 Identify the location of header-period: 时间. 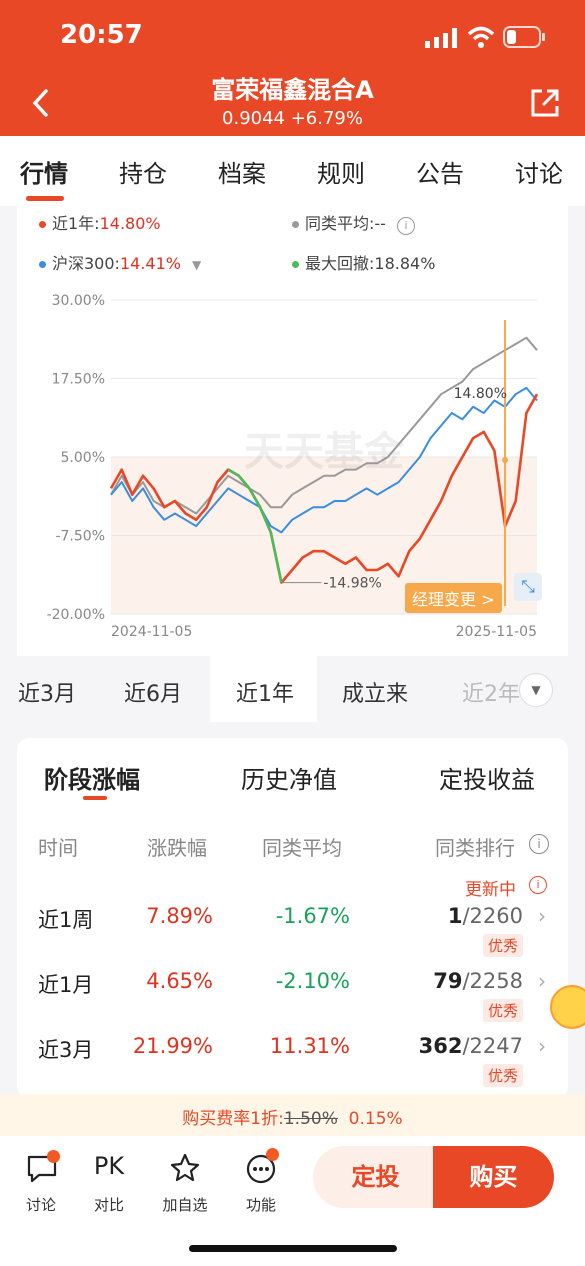
(58, 848).